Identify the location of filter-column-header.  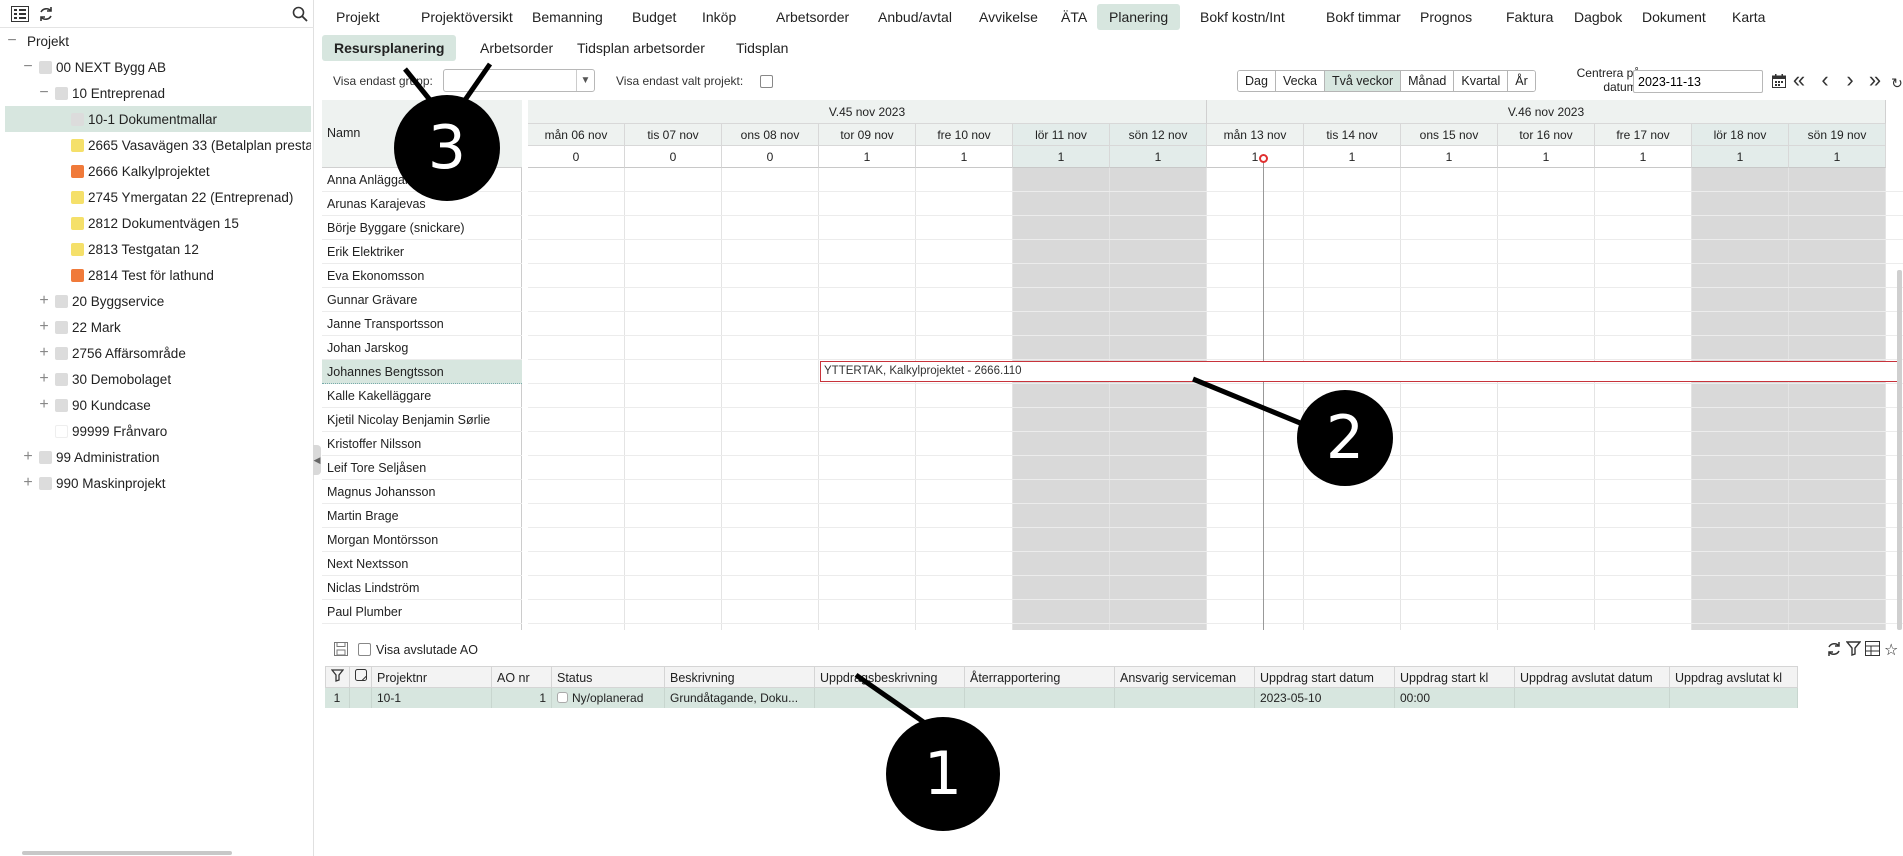
(337, 677).